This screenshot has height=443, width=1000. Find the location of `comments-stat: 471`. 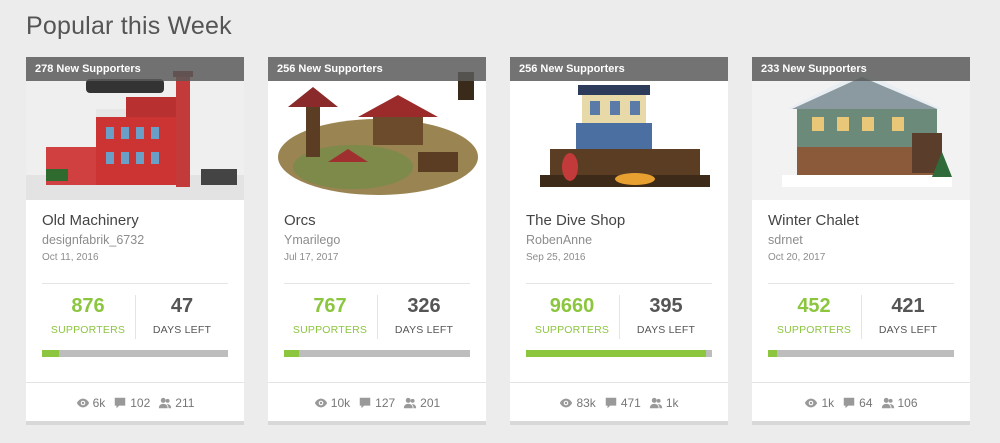

comments-stat: 471 is located at coordinates (622, 403).